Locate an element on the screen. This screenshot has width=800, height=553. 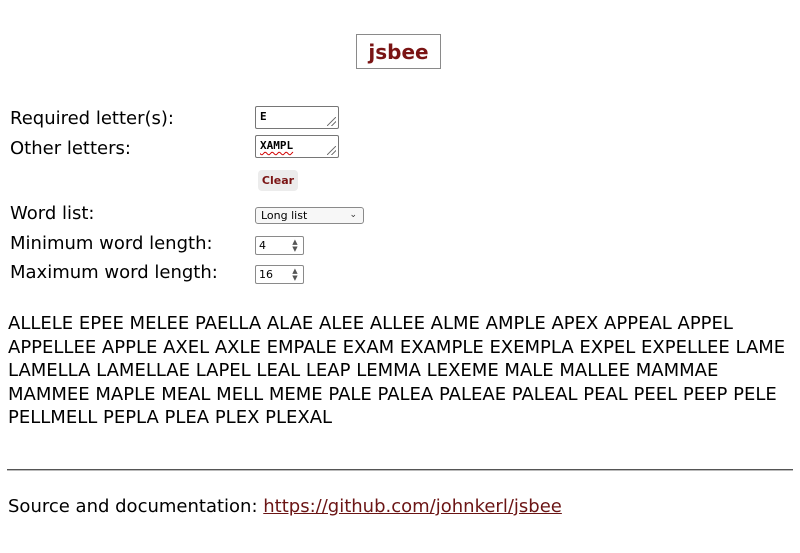
max-length-input: 16 ▲ ▼ is located at coordinates (279, 274).